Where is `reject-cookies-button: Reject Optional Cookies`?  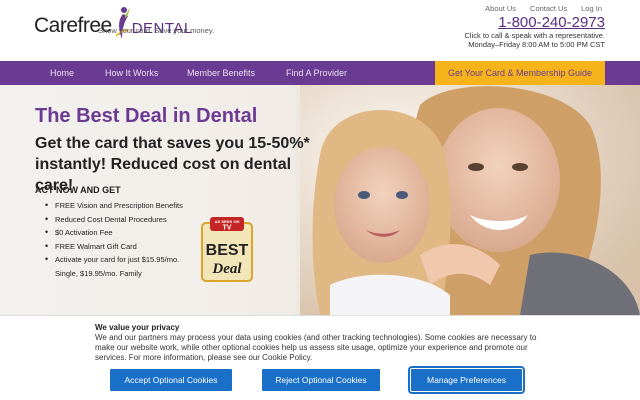
reject-cookies-button: Reject Optional Cookies is located at coordinates (321, 380).